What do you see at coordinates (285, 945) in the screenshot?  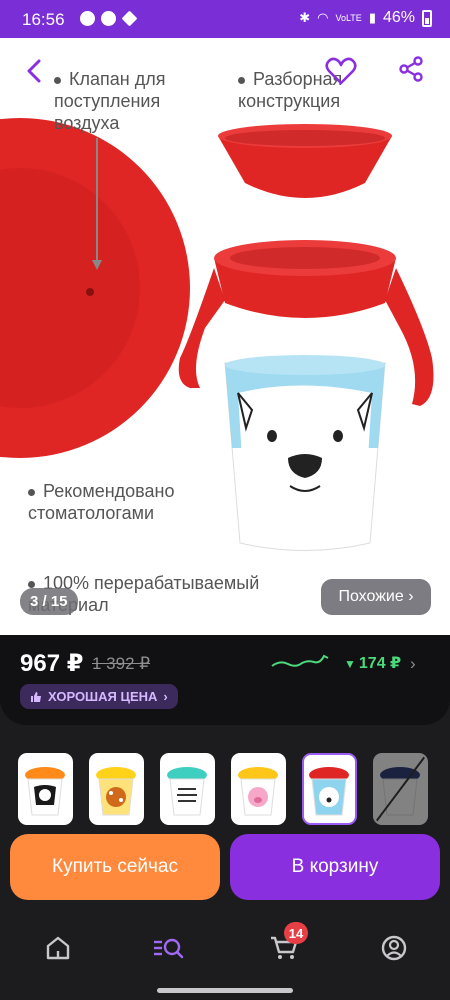 I see `nav-cart: 14` at bounding box center [285, 945].